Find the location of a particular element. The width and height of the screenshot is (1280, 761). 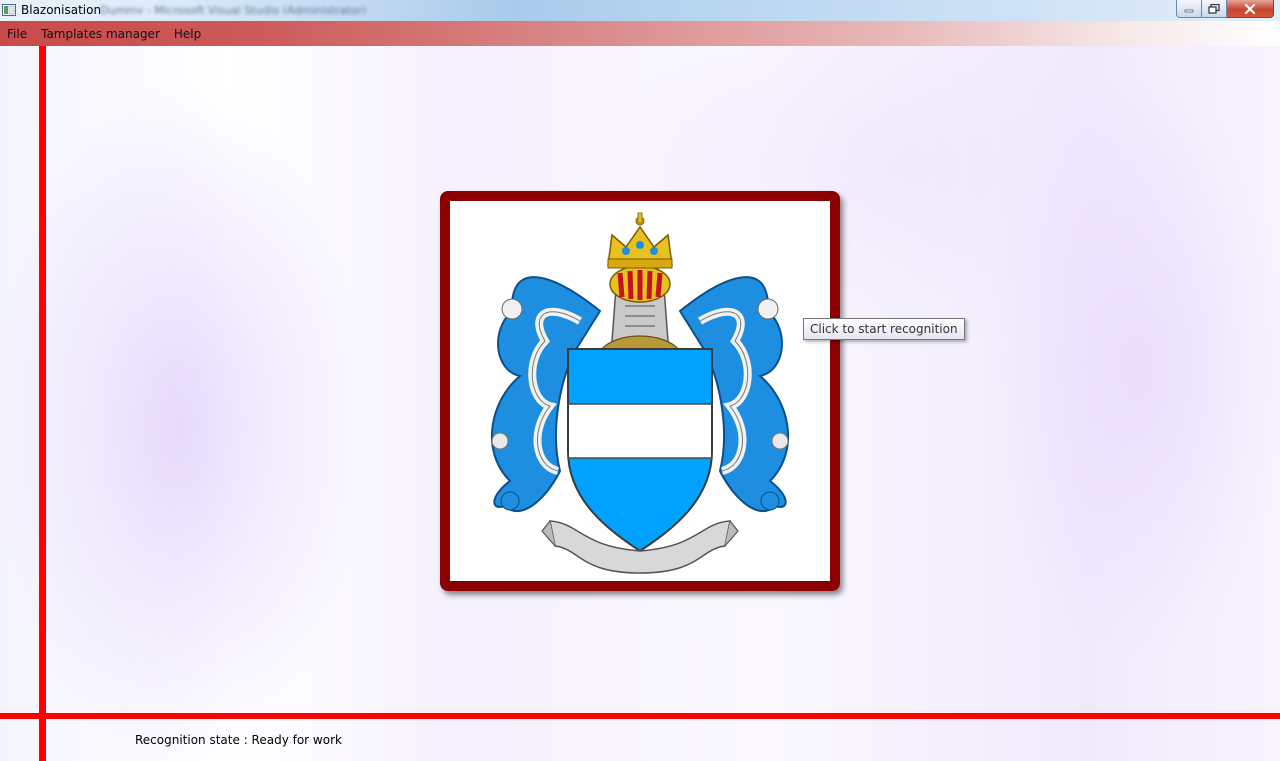

minimize-icon is located at coordinates (1189, 10).